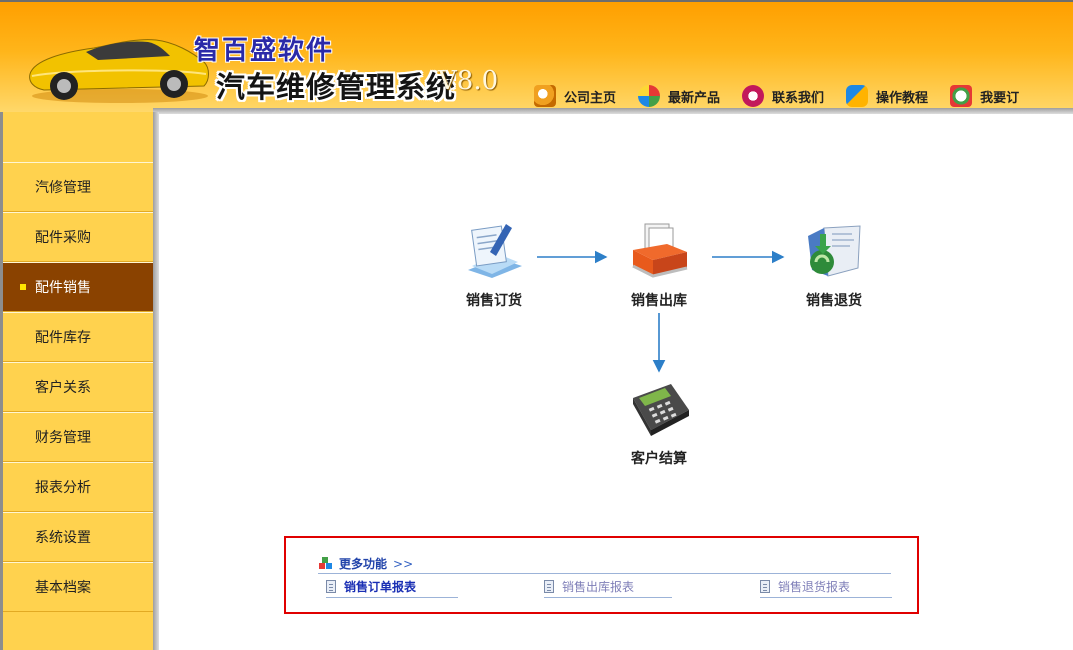 This screenshot has height=650, width=1073. Describe the element at coordinates (649, 96) in the screenshot. I see `new-products-icon` at that location.